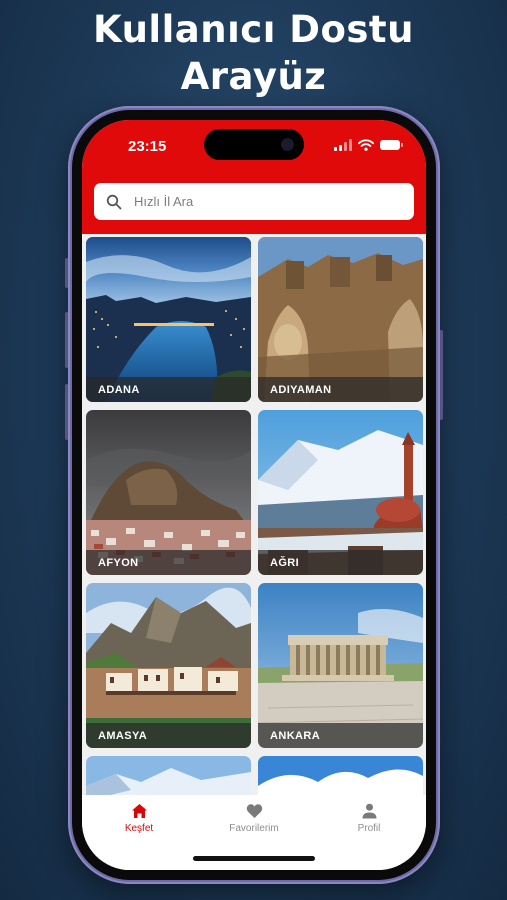 The width and height of the screenshot is (507, 900). I want to click on headline-line-2: Arayüz, so click(253, 76).